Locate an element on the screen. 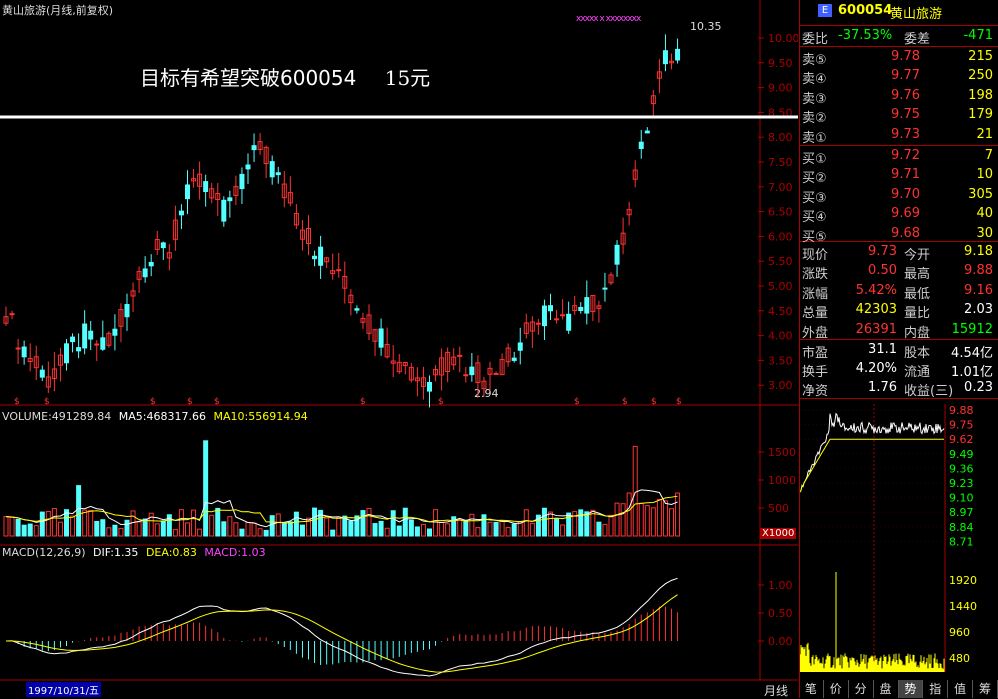  dif-line is located at coordinates (341, 627).